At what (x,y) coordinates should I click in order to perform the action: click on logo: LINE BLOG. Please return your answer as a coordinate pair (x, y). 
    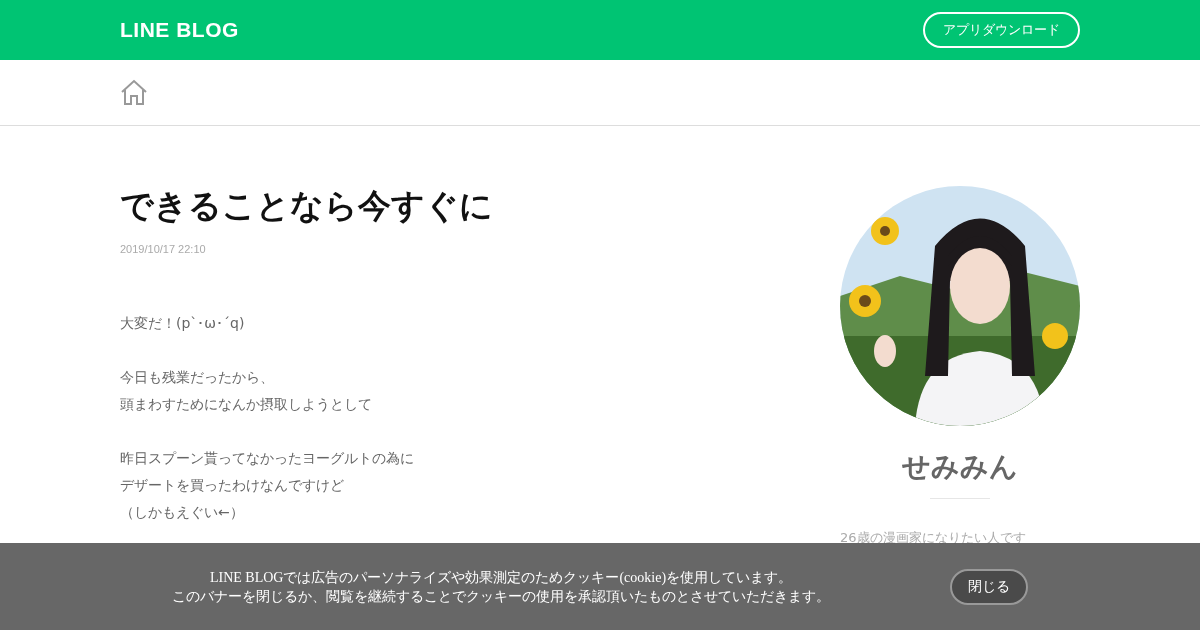
    Looking at the image, I should click on (179, 30).